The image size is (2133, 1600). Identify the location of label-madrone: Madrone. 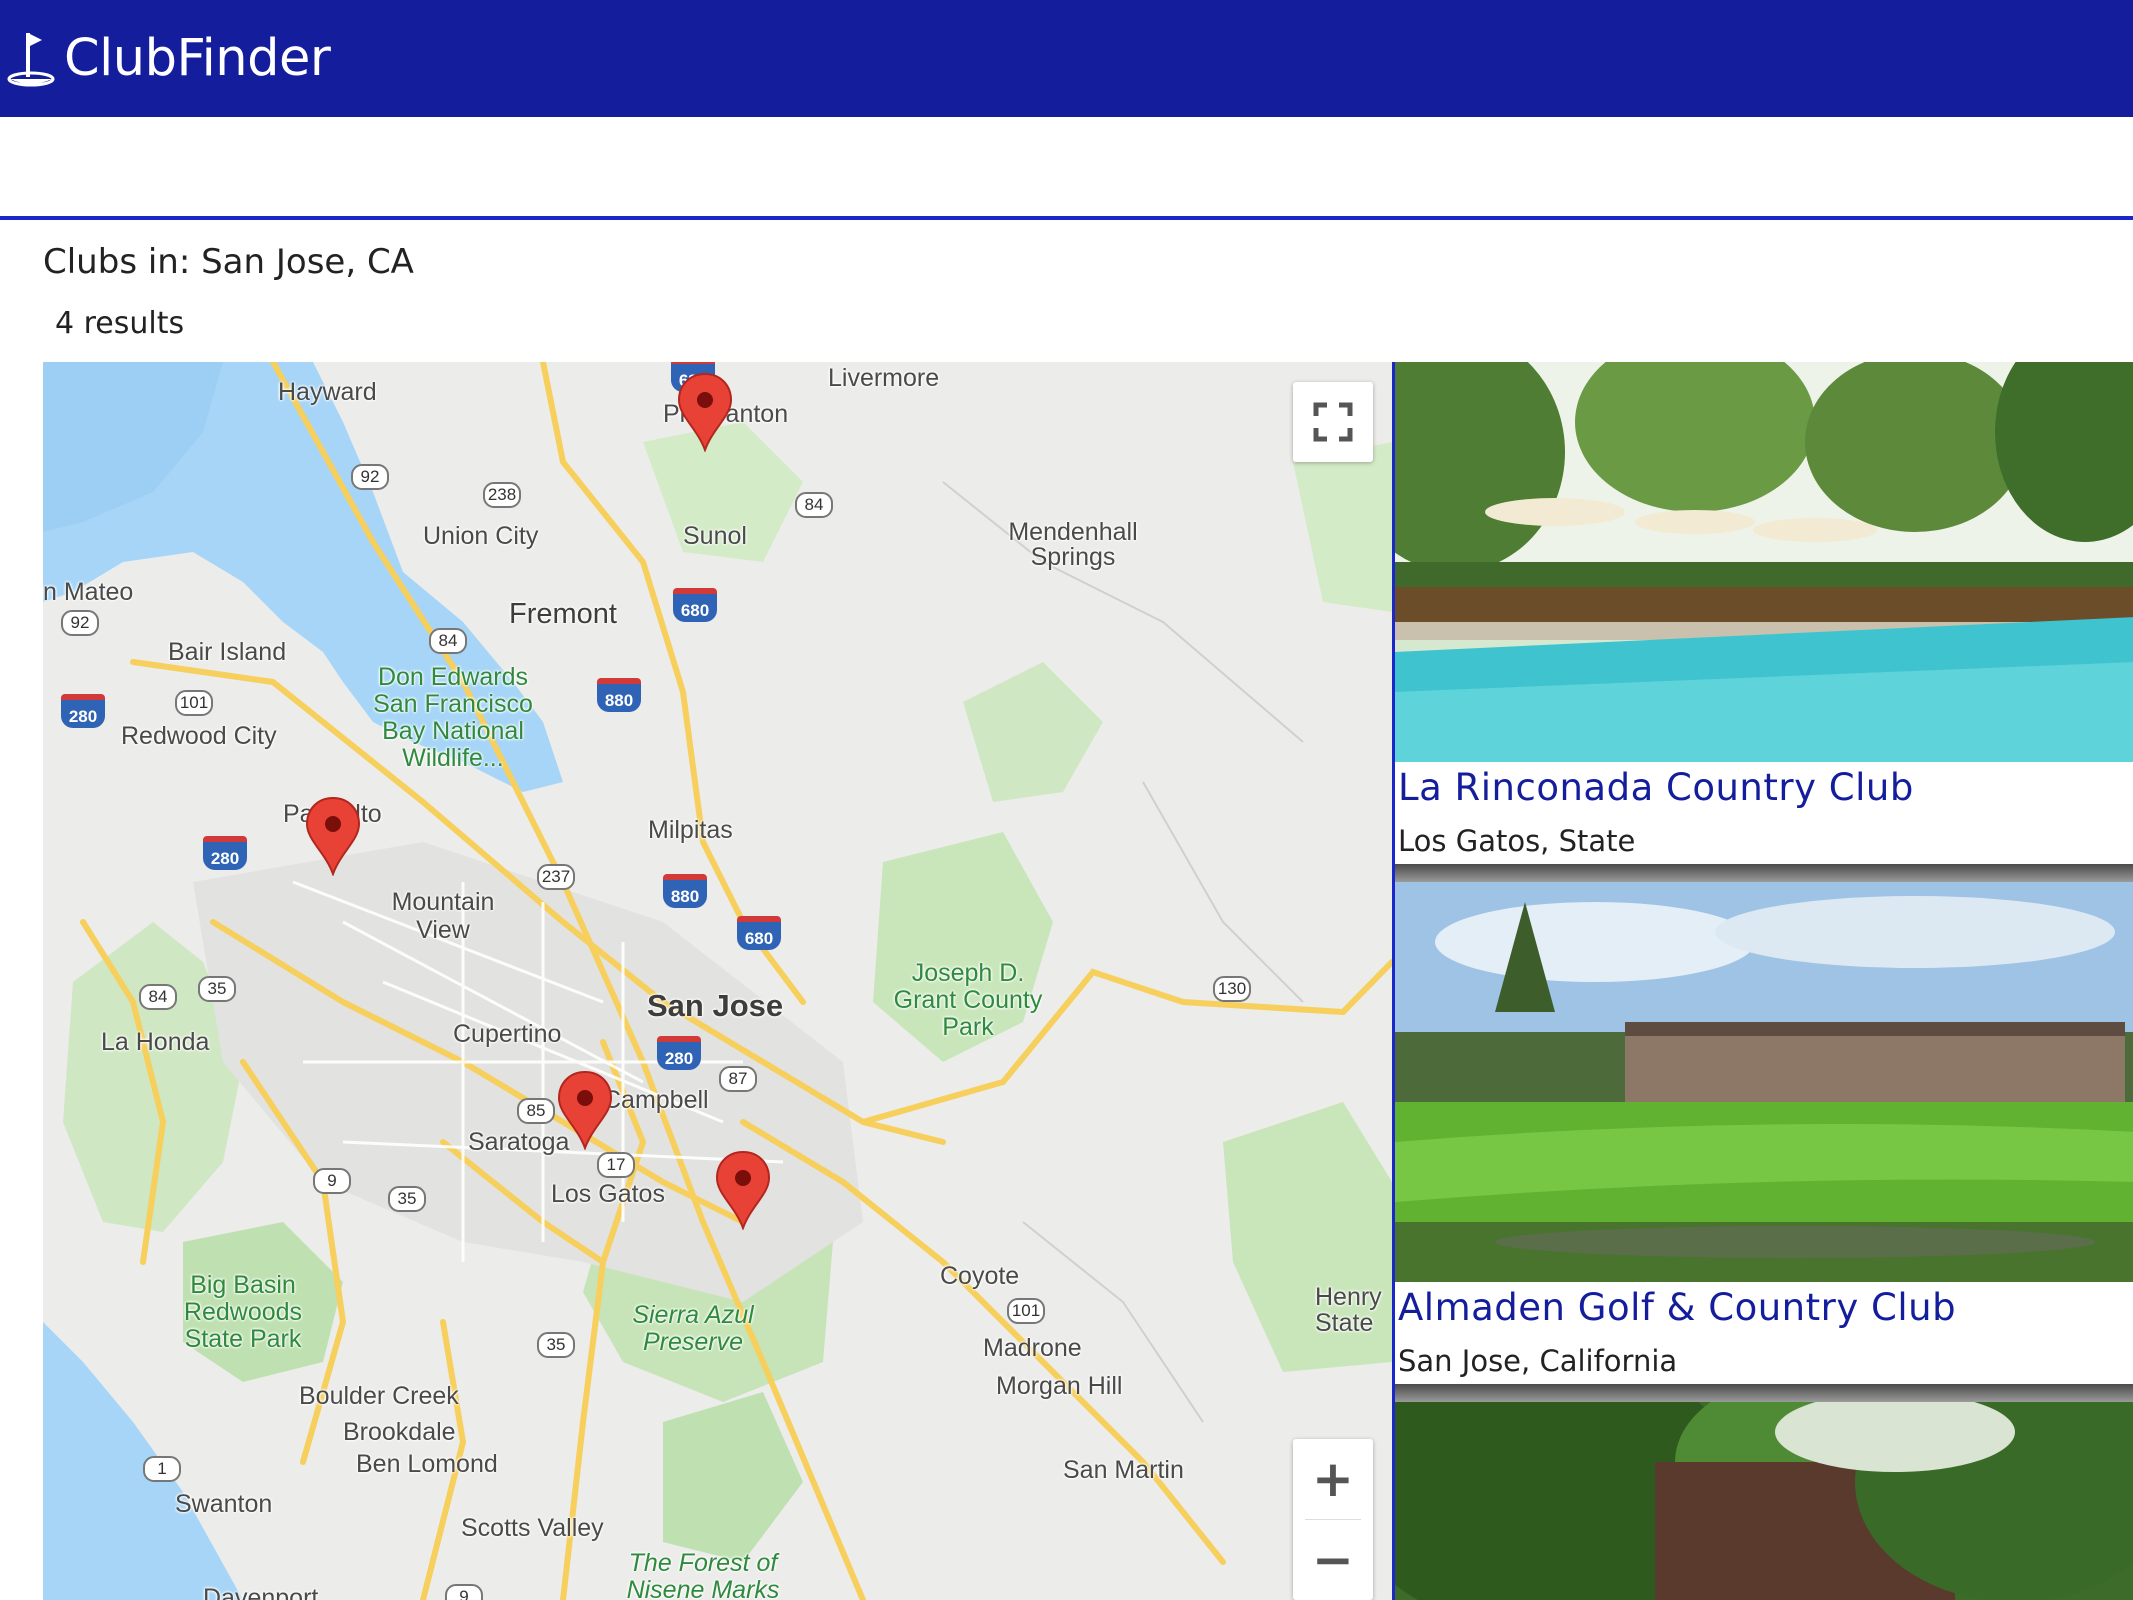
(1032, 1348).